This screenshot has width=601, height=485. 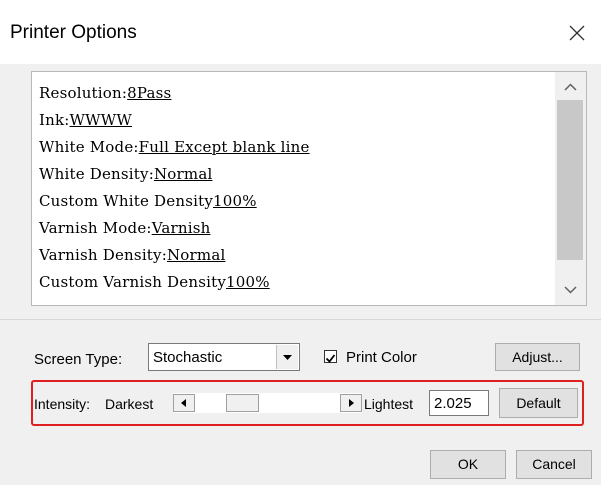 I want to click on arrow-left-icon, so click(x=183, y=403).